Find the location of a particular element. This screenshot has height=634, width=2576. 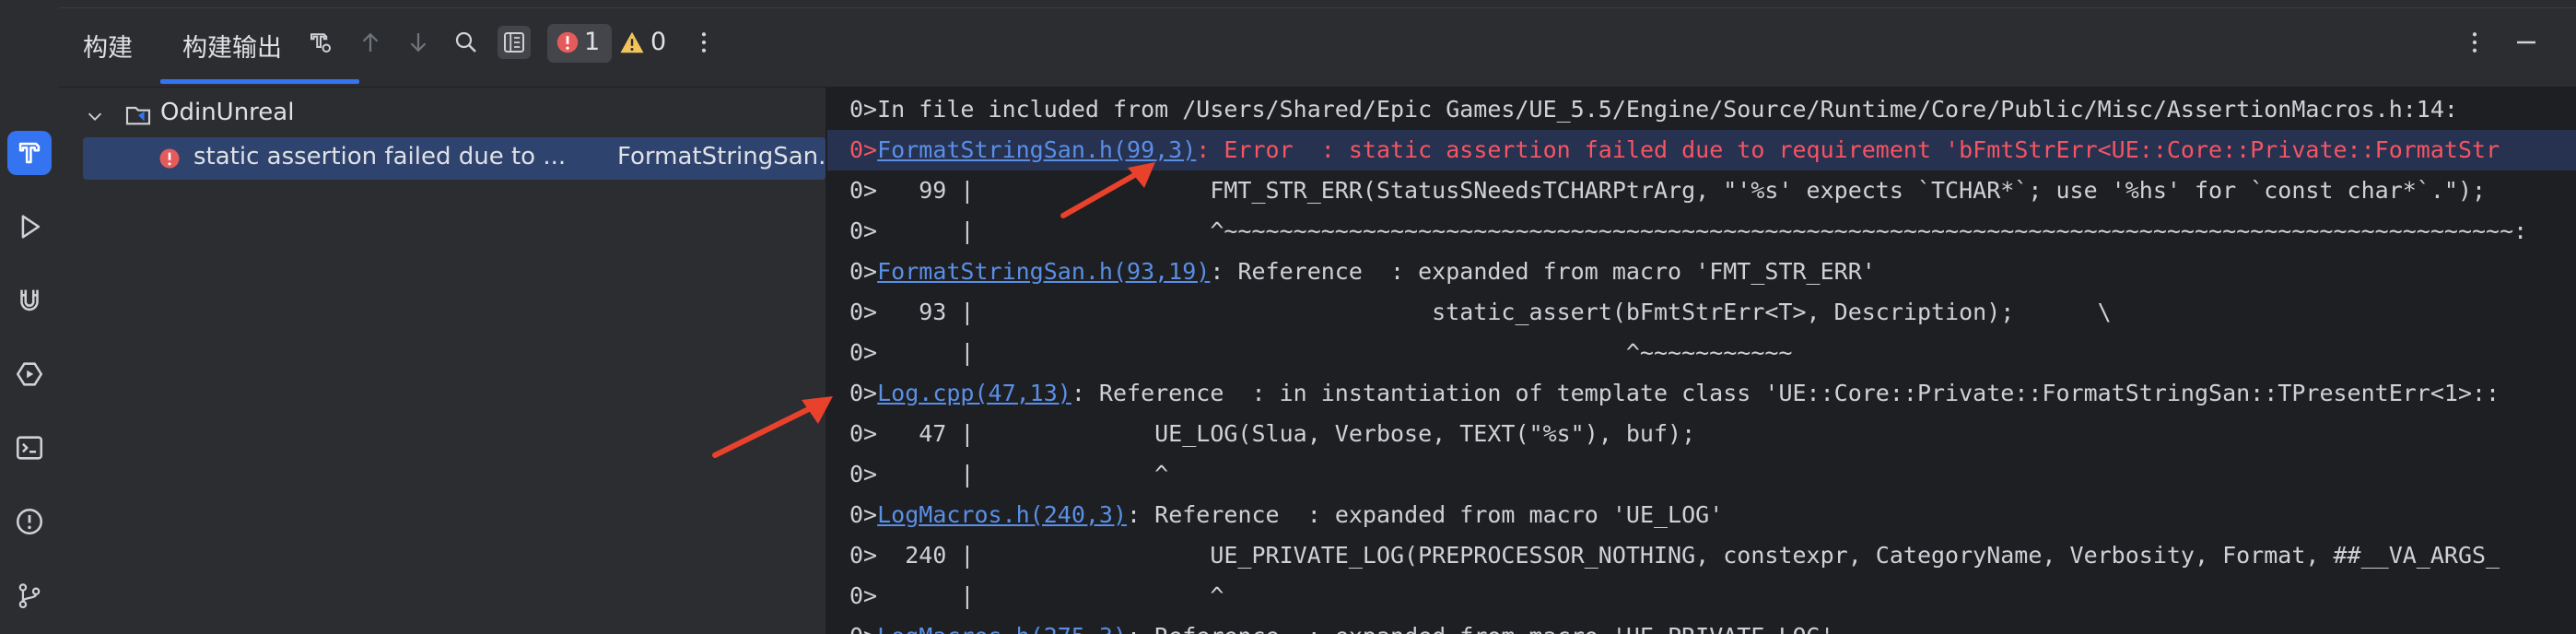

search-button is located at coordinates (466, 42).